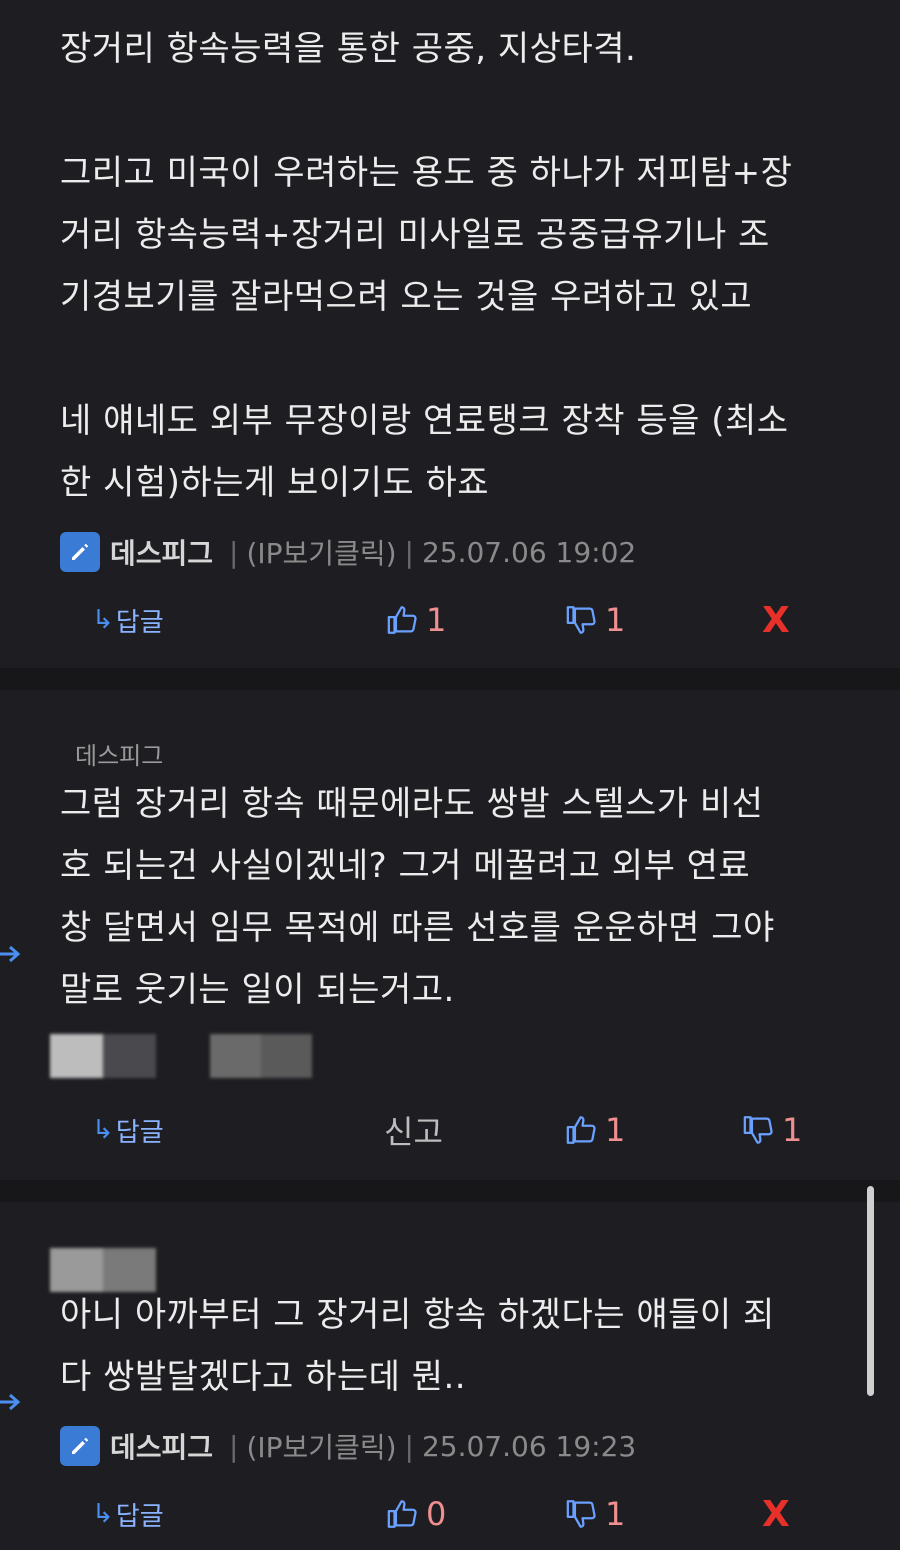 The width and height of the screenshot is (900, 1550). What do you see at coordinates (529, 552) in the screenshot?
I see `comment-date: 25.07.06 19:02` at bounding box center [529, 552].